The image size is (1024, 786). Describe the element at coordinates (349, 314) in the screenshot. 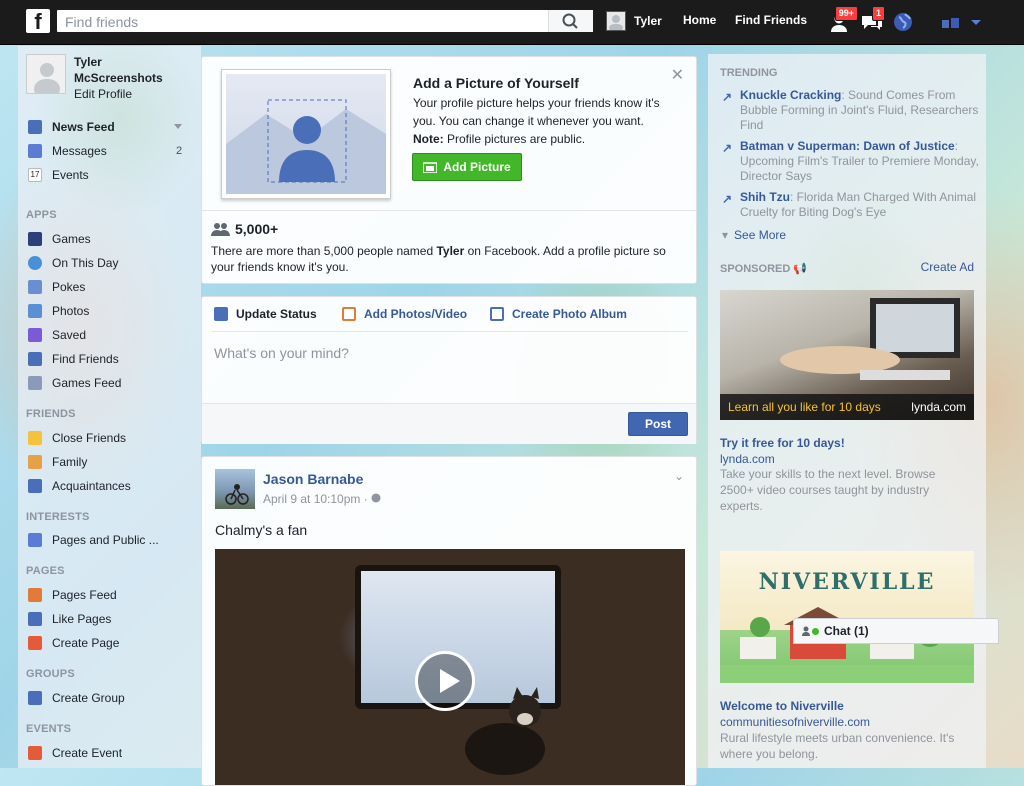

I see `photo-video-icon` at that location.